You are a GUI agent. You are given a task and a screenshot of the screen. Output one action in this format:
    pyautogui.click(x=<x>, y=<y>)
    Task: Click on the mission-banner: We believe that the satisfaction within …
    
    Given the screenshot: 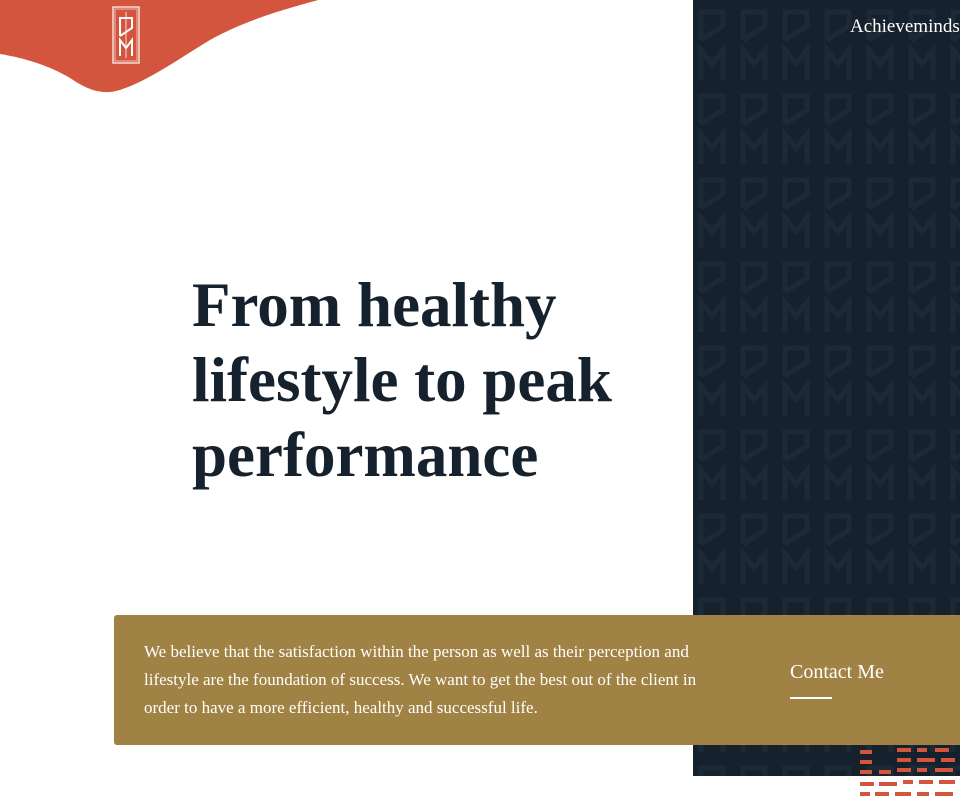 What is the action you would take?
    pyautogui.click(x=537, y=680)
    